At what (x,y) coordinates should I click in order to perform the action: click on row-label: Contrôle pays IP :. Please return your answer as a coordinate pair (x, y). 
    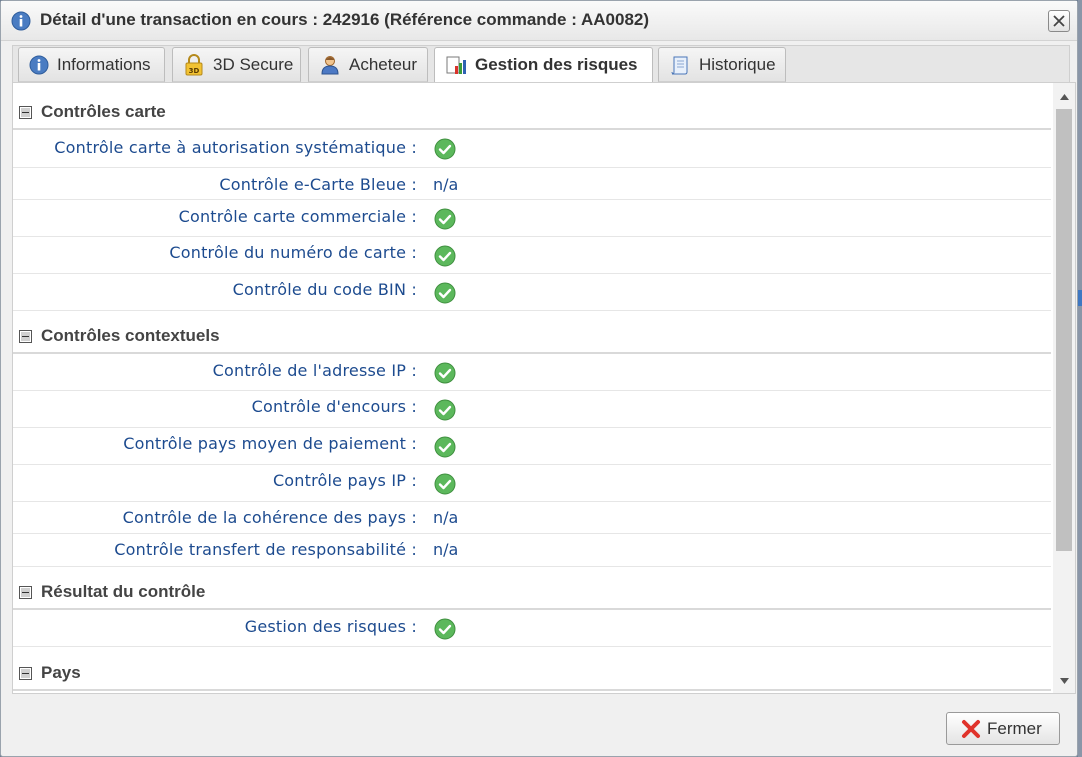
    Looking at the image, I should click on (344, 480).